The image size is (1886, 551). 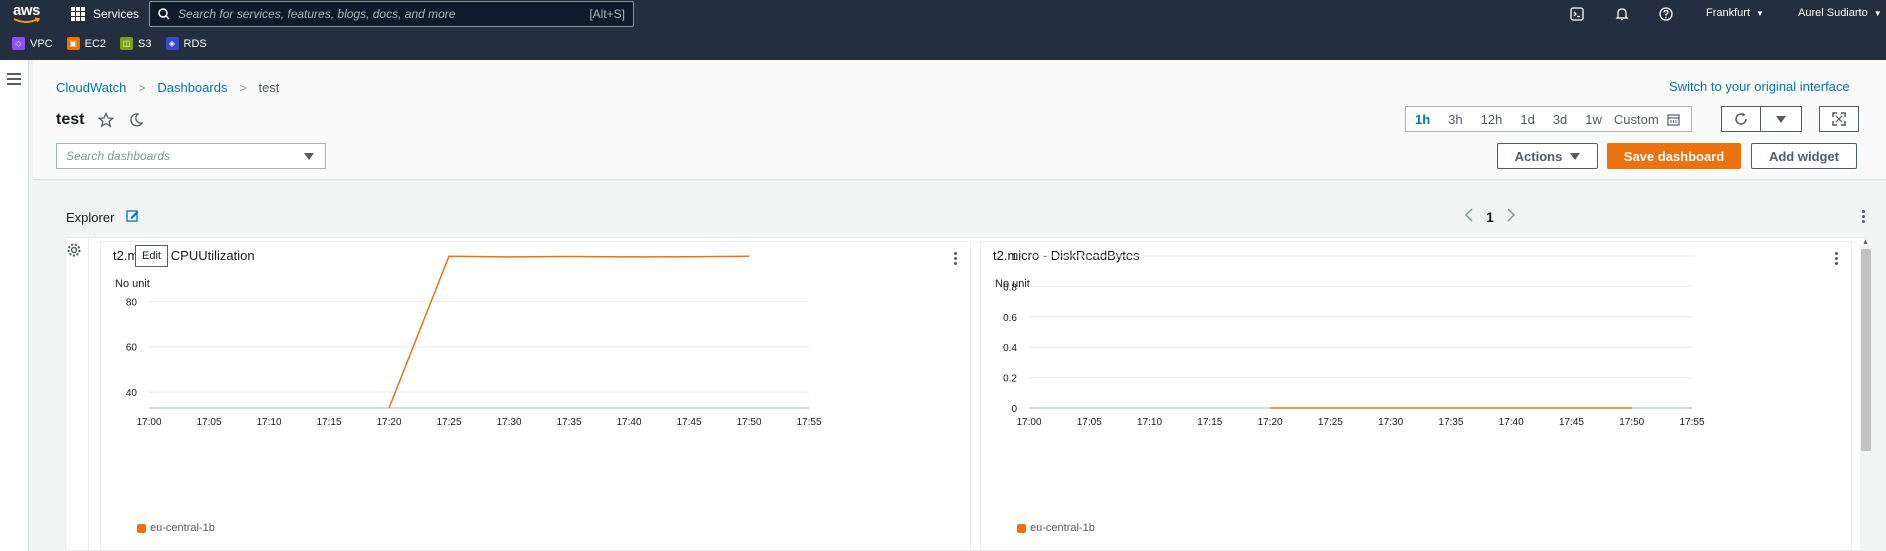 I want to click on search-dashboards-select, so click(x=191, y=156).